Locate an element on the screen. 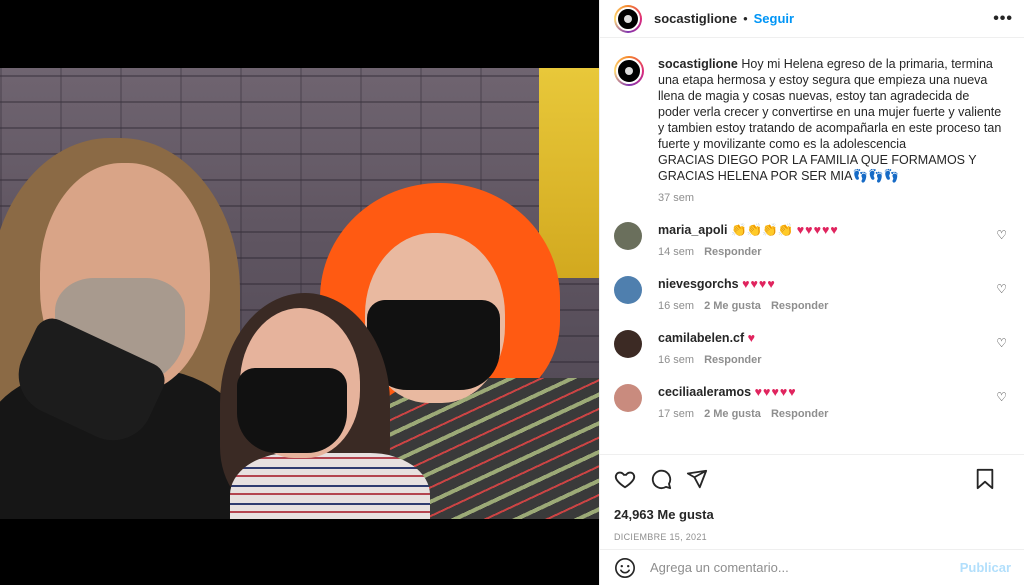 The width and height of the screenshot is (1024, 585). follow-button: Seguir is located at coordinates (774, 18).